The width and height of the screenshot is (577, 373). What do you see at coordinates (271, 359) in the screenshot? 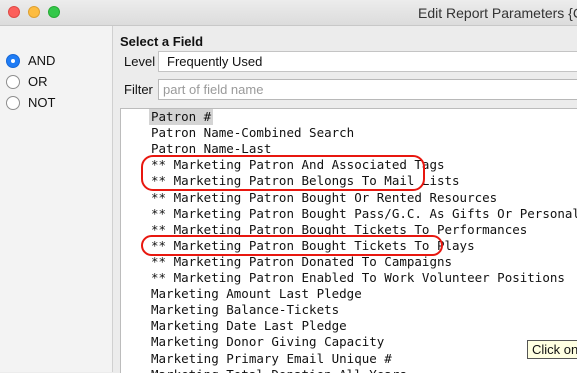
I see `field-list-item: Marketing Primary Email Unique #` at bounding box center [271, 359].